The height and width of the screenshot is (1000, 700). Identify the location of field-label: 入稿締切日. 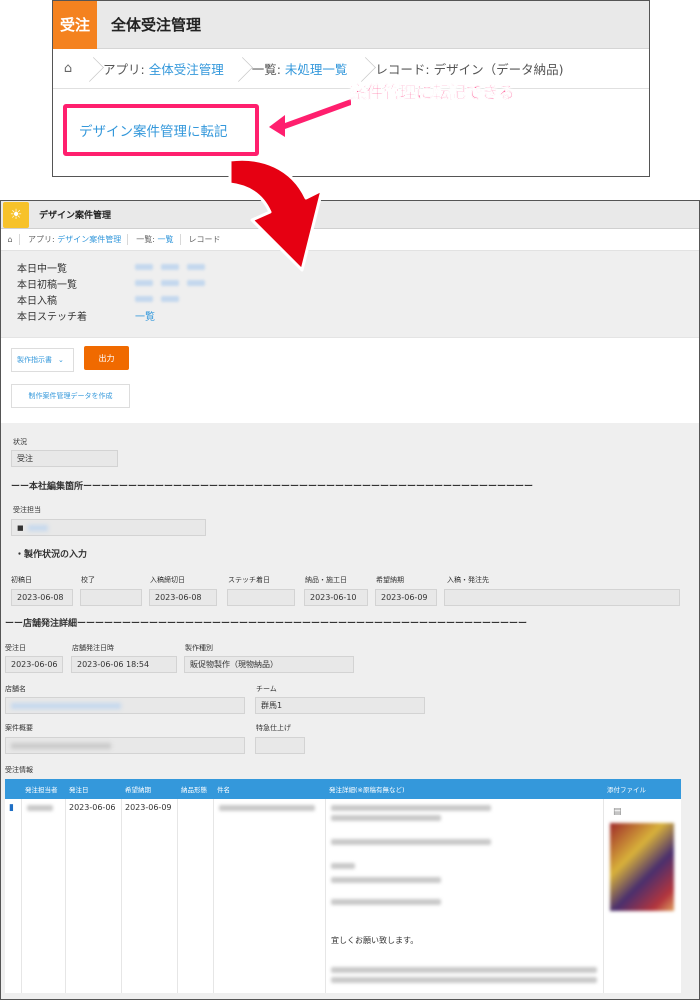
(167, 580).